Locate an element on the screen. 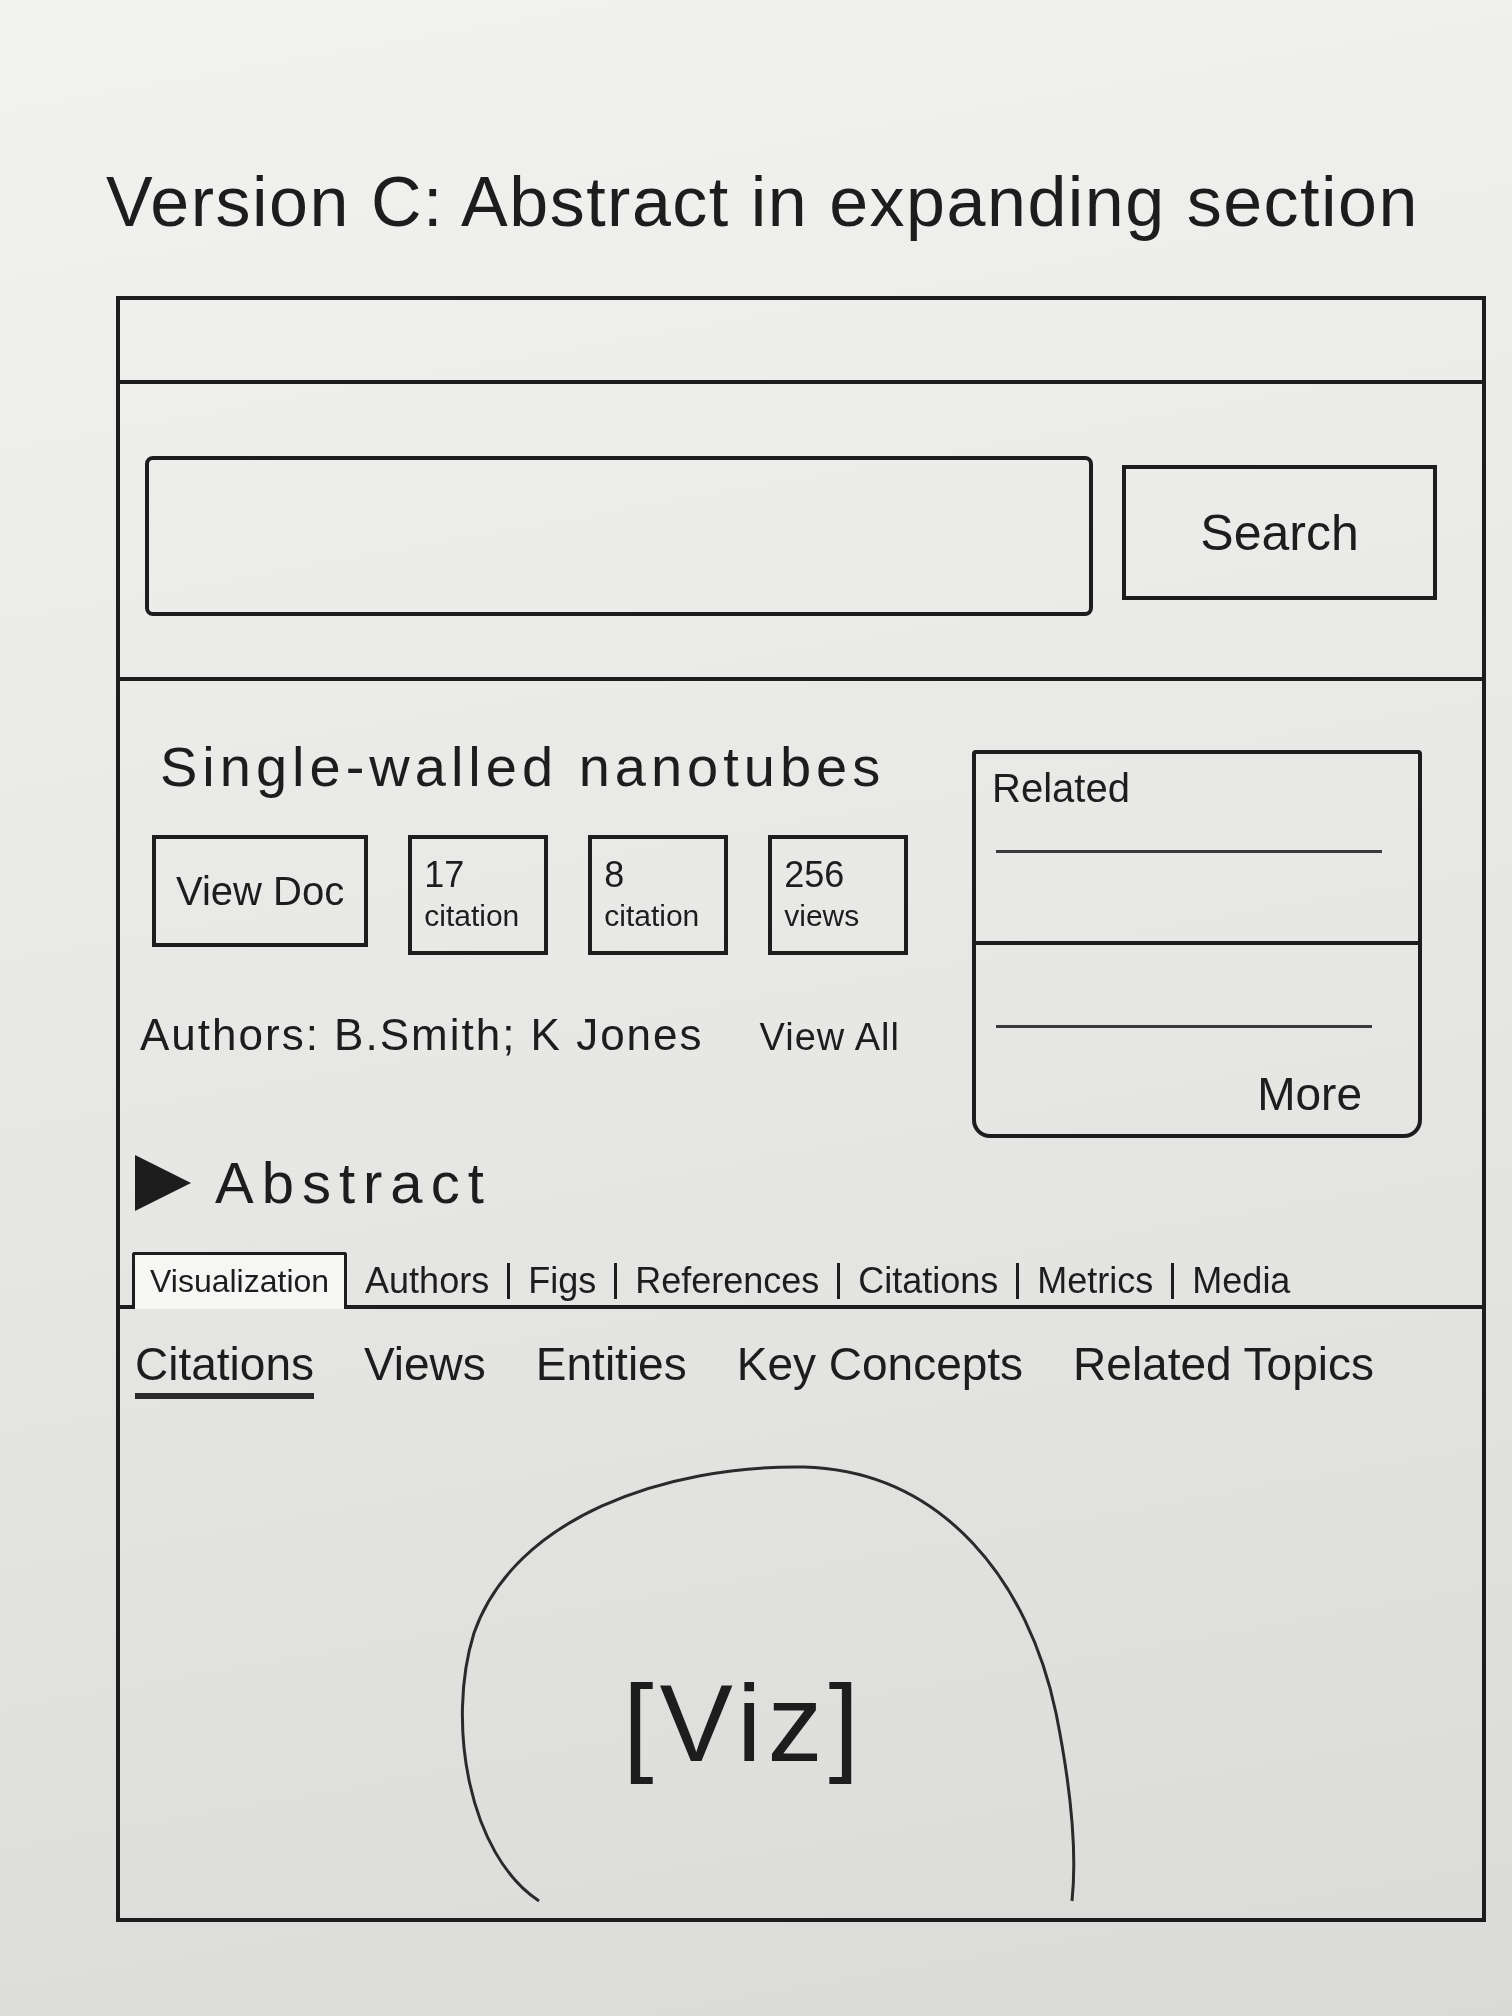 The width and height of the screenshot is (1512, 2016). authors-text: Authors: B.Smith; K Jones is located at coordinates (422, 1035).